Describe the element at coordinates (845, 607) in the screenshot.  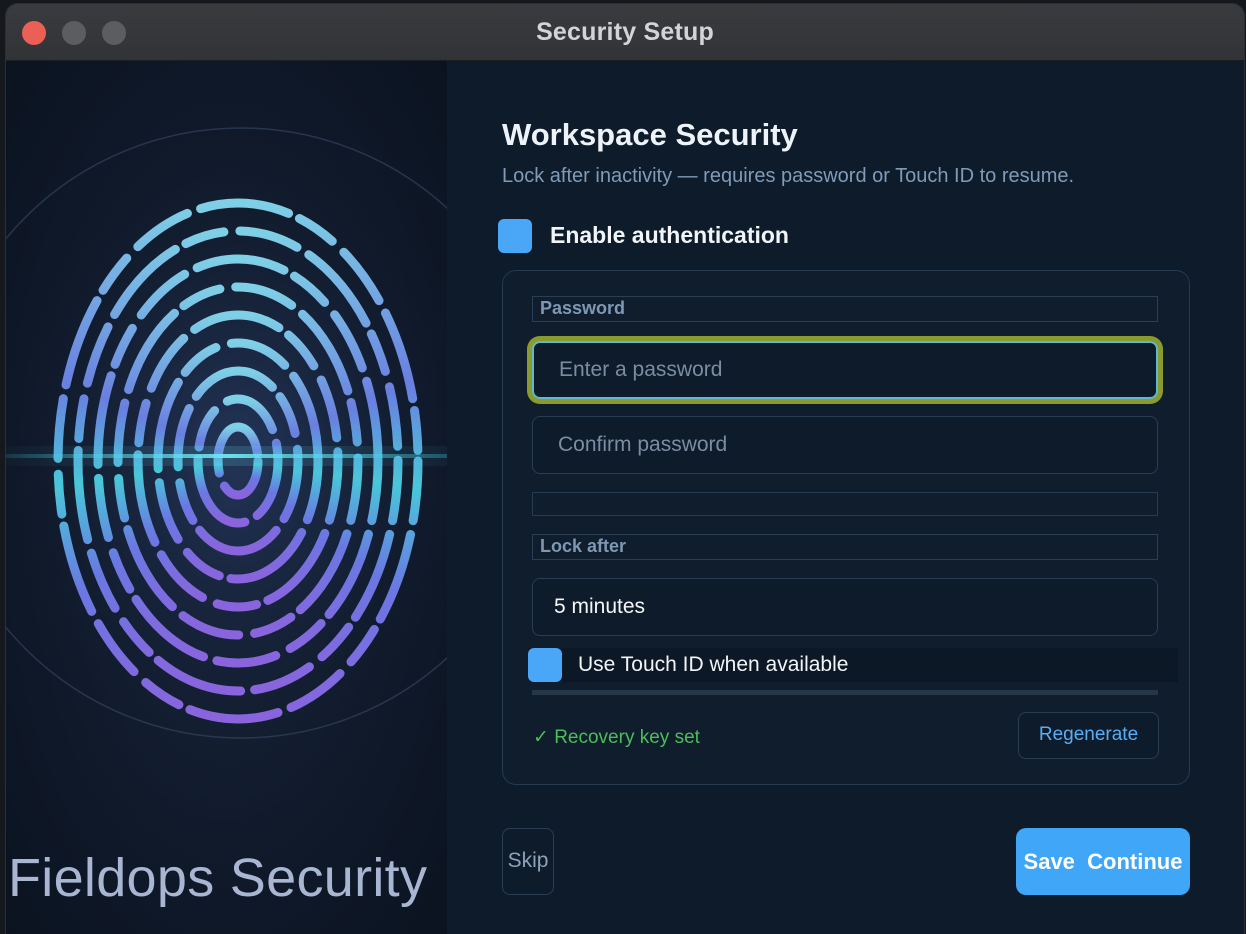
I see `lock-after-select: 5 minutes` at that location.